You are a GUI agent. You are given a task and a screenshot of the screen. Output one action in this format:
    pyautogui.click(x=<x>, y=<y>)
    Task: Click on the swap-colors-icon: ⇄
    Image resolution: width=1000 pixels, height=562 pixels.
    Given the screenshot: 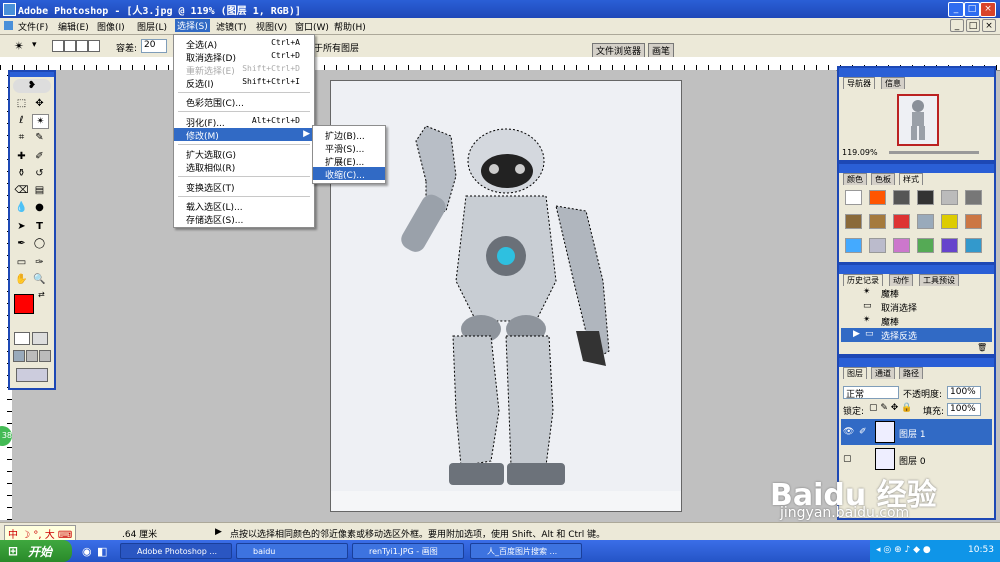 What is the action you would take?
    pyautogui.click(x=41, y=294)
    